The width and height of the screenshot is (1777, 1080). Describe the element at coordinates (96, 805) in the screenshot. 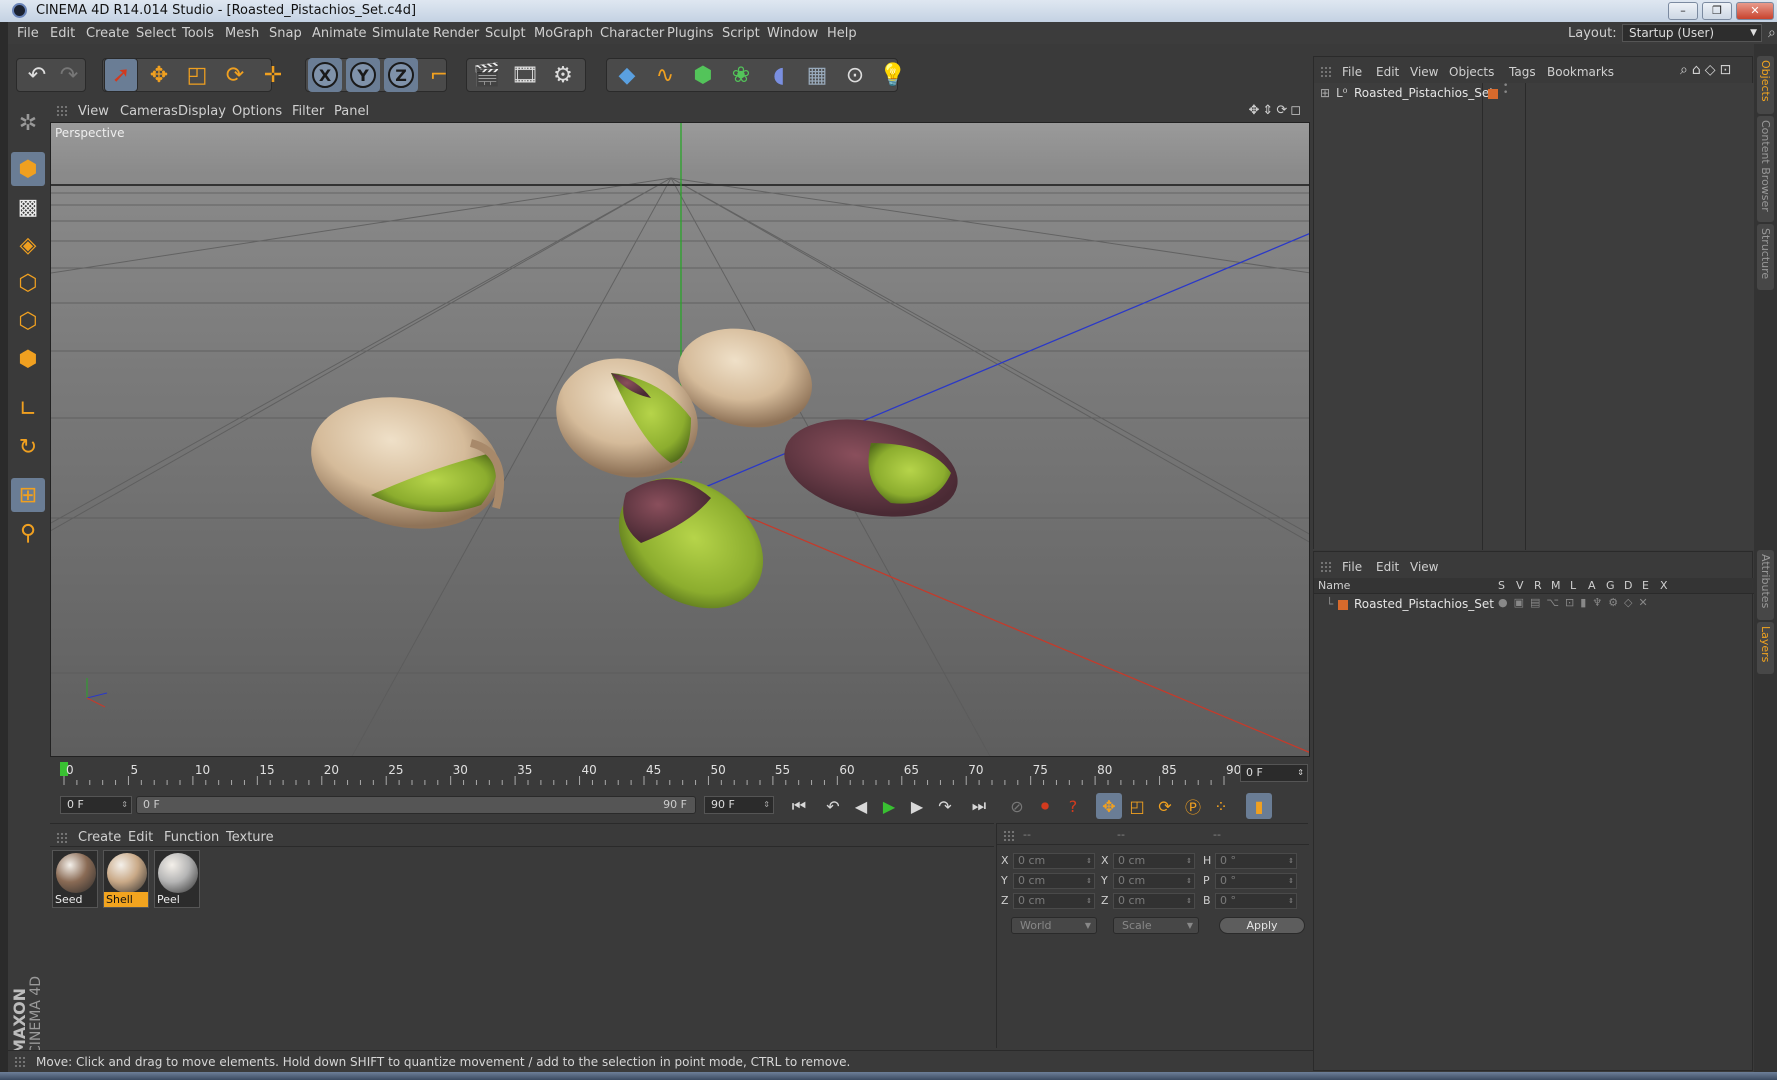

I see `start-frame-field: 0 F ⇕` at that location.